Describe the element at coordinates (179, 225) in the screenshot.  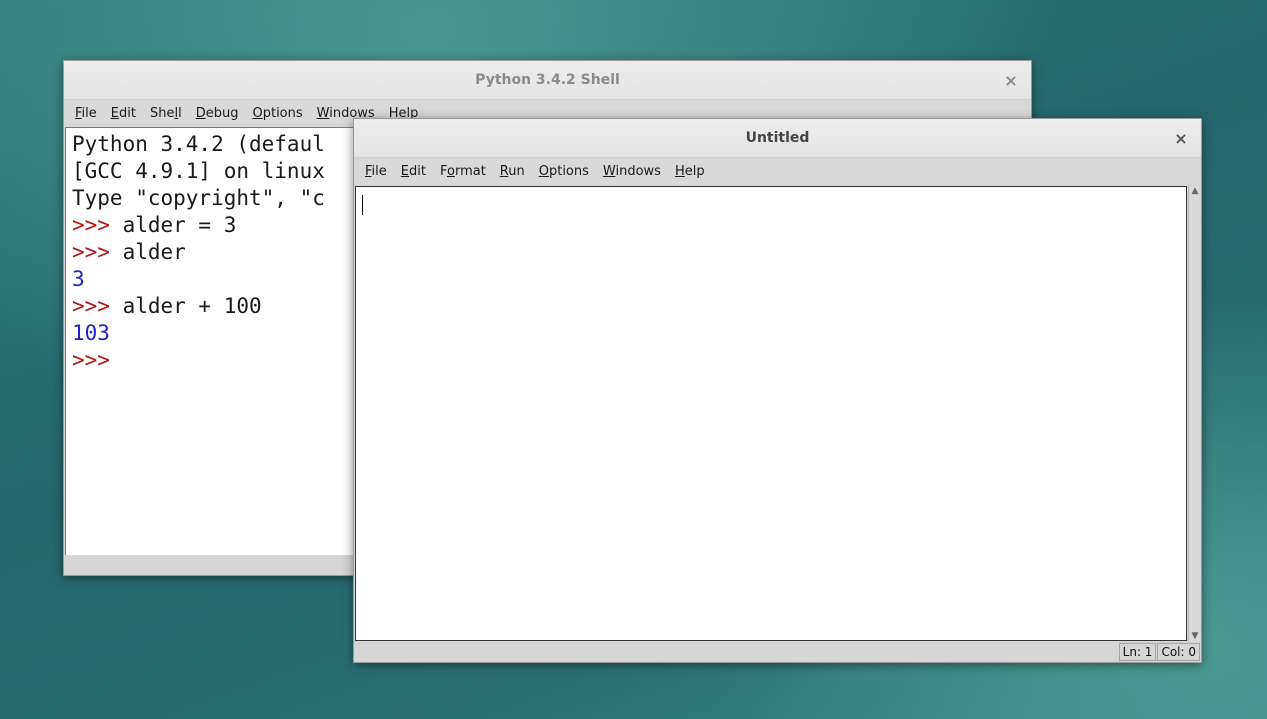
I see `shell-text: alder = 3` at that location.